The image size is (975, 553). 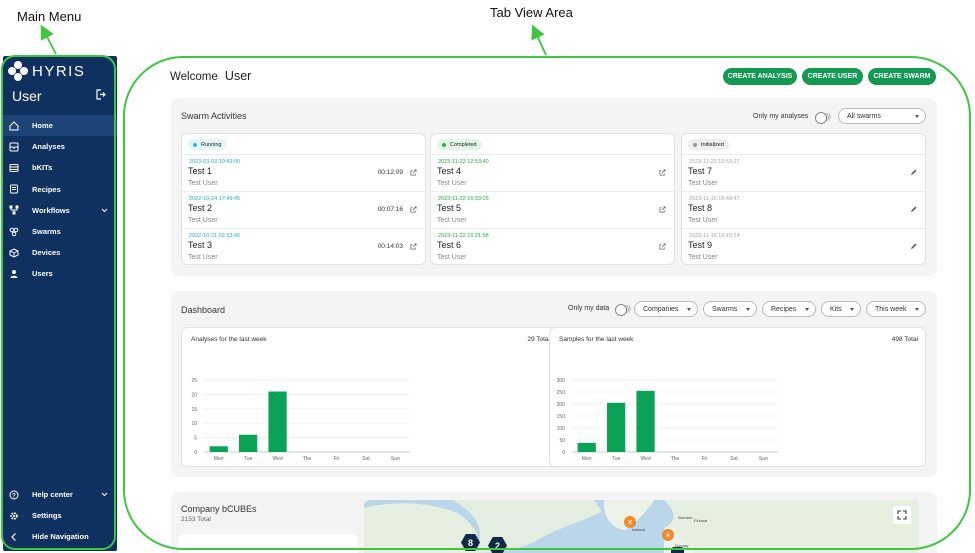 I want to click on only-my-analyses-label: Only my analyses, so click(x=781, y=116).